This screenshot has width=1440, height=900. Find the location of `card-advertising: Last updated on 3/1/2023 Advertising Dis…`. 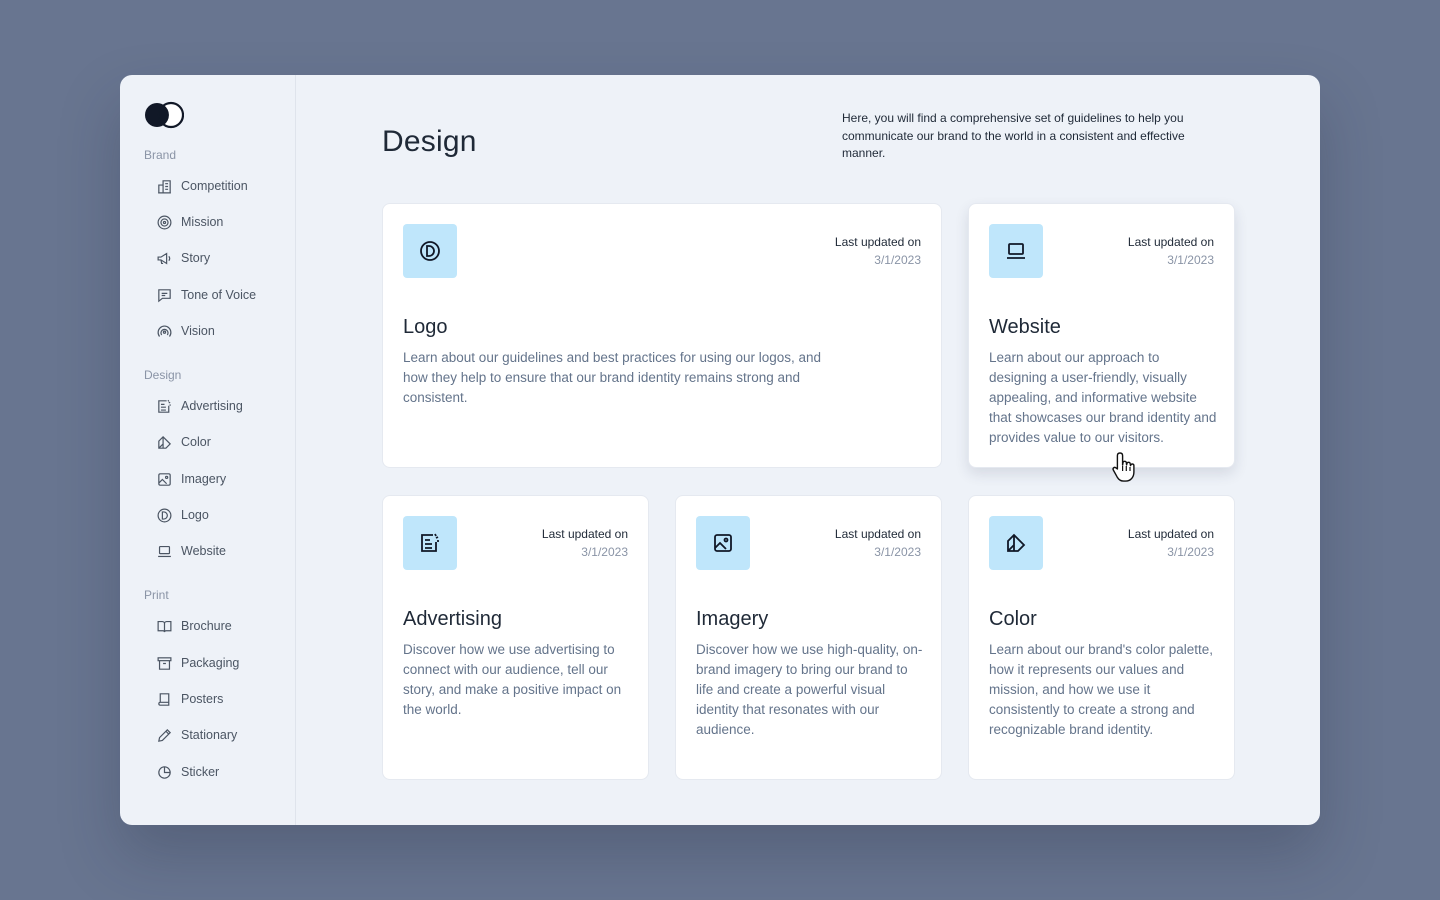

card-advertising: Last updated on 3/1/2023 Advertising Dis… is located at coordinates (515, 637).